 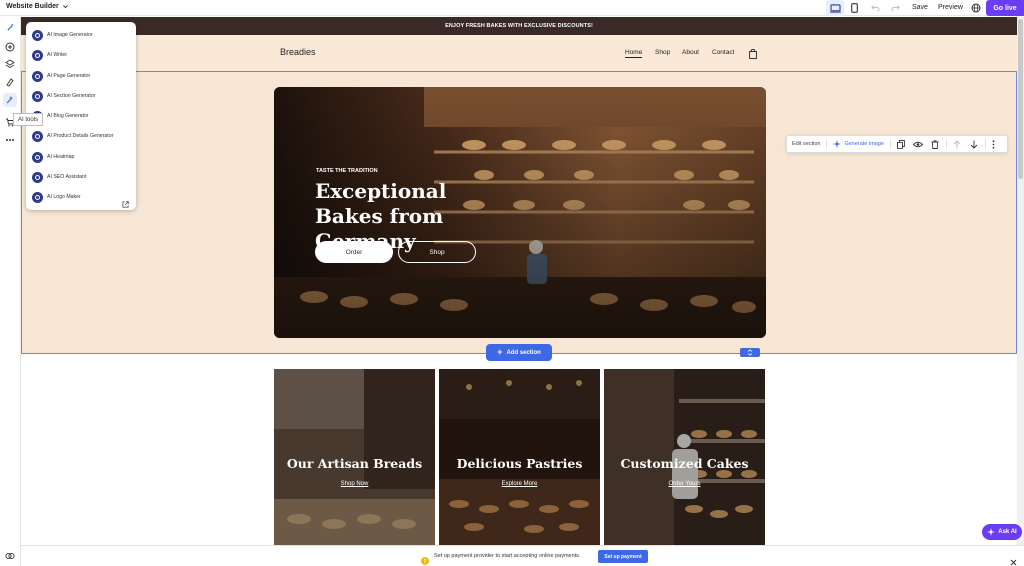 What do you see at coordinates (37, 76) in the screenshot?
I see `ai-page-icon` at bounding box center [37, 76].